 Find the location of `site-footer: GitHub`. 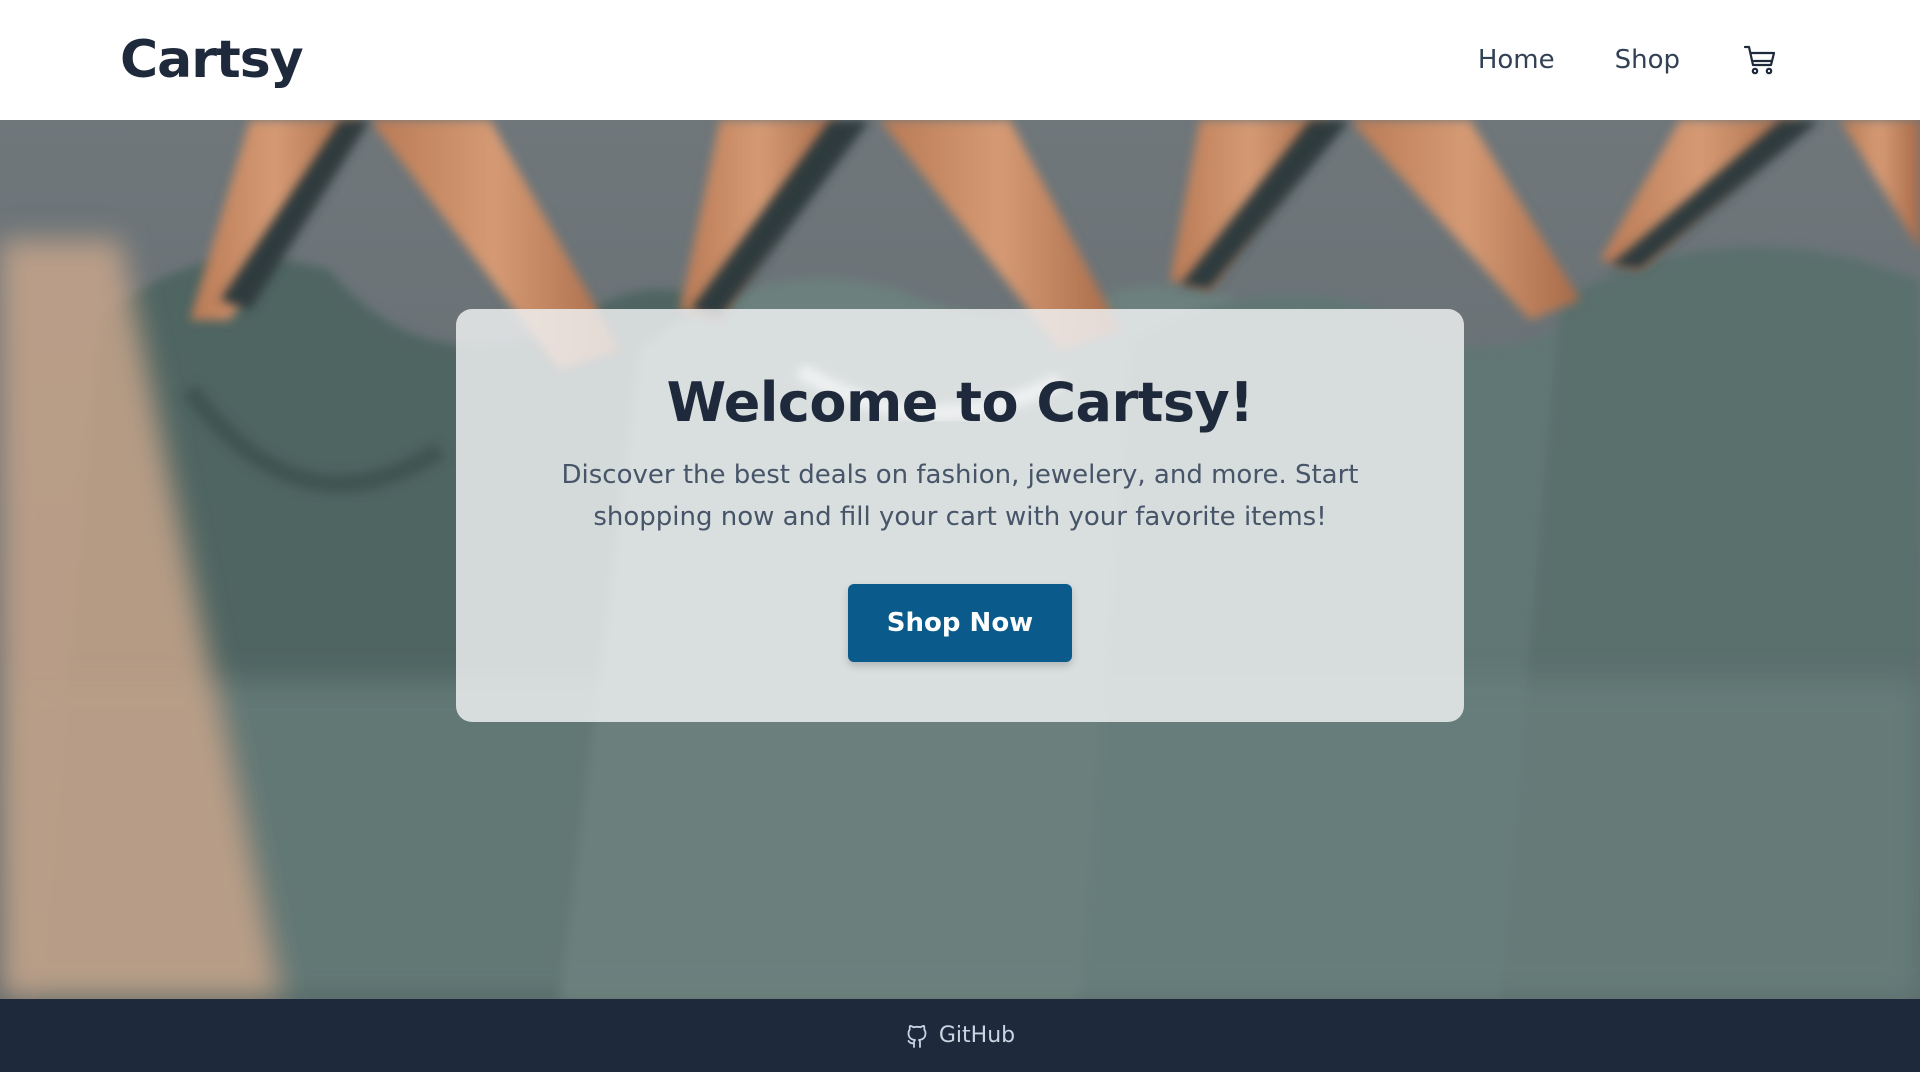

site-footer: GitHub is located at coordinates (960, 1035).